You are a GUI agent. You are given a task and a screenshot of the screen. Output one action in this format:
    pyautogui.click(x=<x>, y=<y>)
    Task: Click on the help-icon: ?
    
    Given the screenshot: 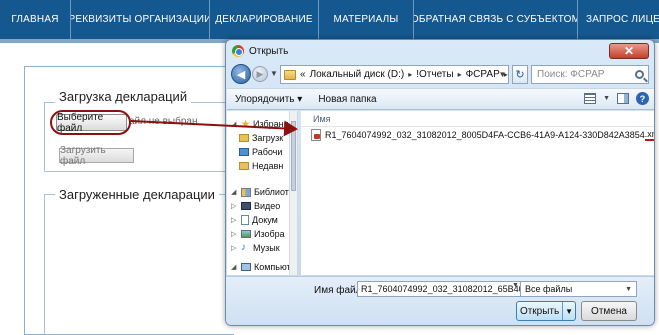 What is the action you would take?
    pyautogui.click(x=642, y=98)
    